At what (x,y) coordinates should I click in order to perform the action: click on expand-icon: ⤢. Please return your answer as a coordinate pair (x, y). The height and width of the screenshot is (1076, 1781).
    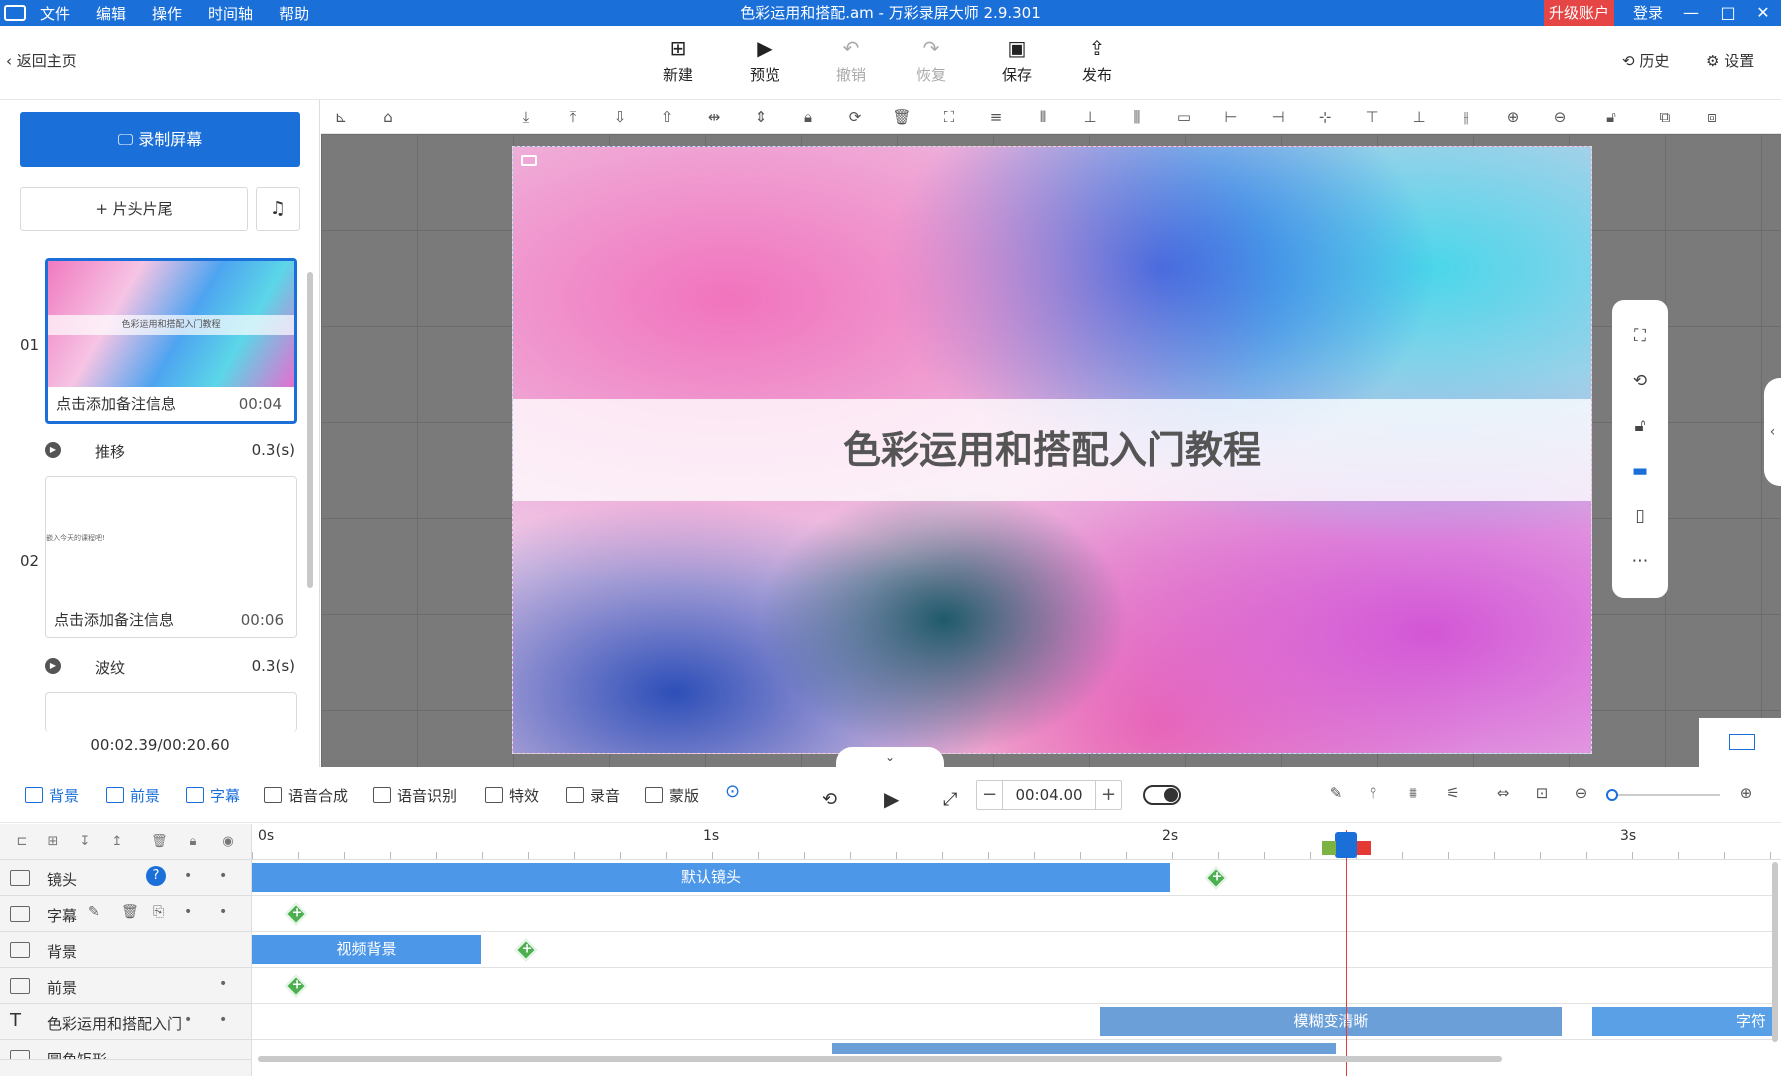
    Looking at the image, I should click on (950, 799).